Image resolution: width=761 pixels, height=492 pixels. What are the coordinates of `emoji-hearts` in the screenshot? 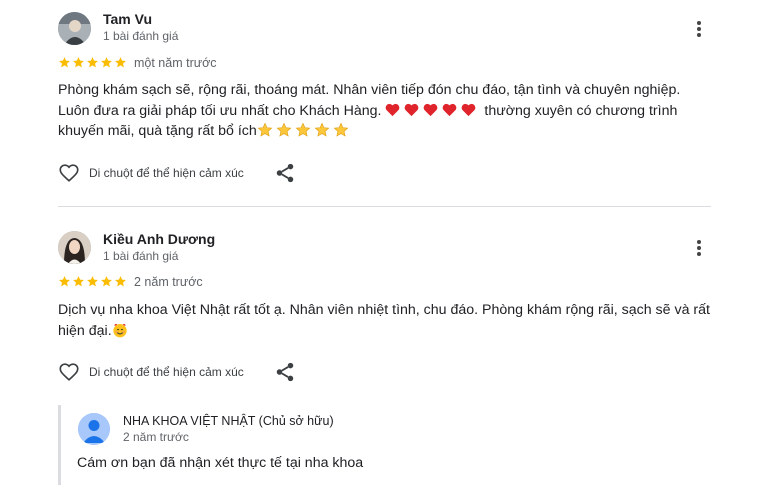 It's located at (434, 111).